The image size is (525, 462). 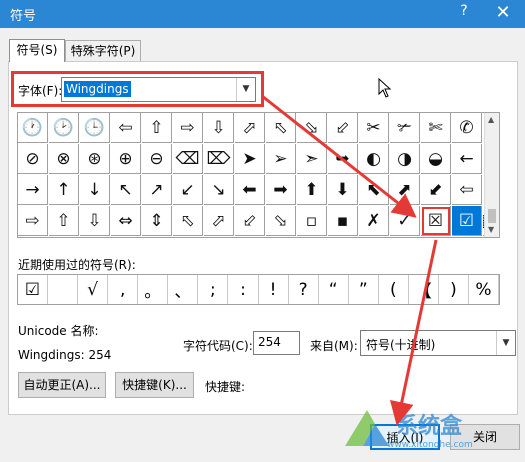 I want to click on char-code-label: 字符代码(C):, so click(x=218, y=346).